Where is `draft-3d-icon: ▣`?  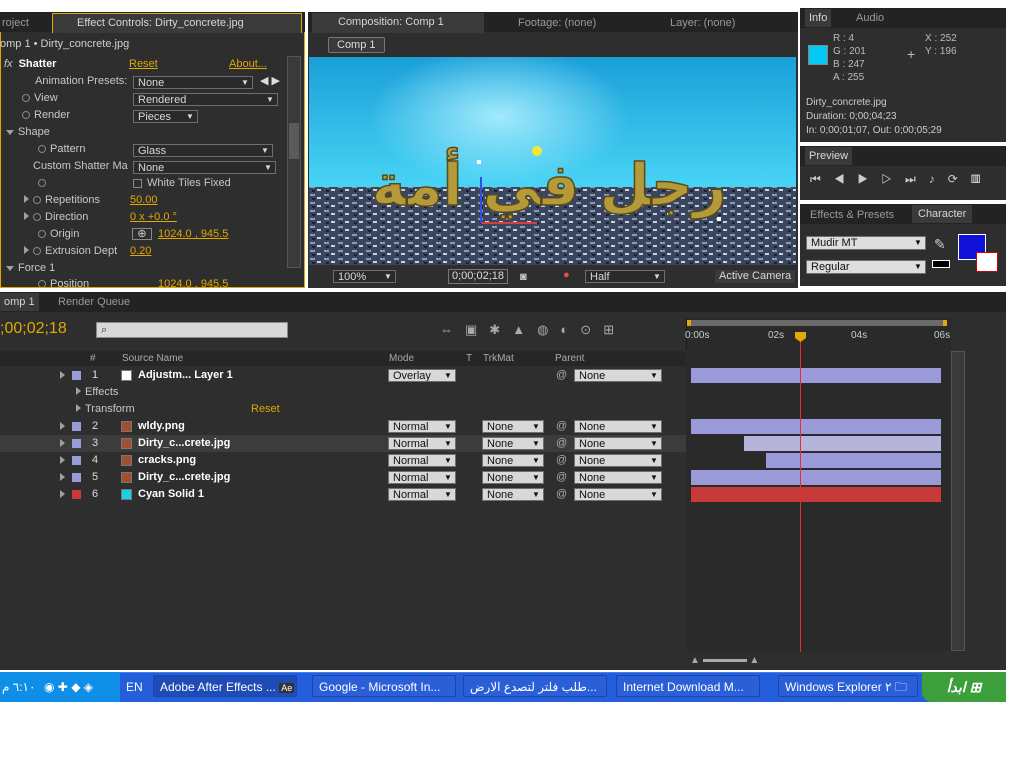 draft-3d-icon: ▣ is located at coordinates (477, 329).